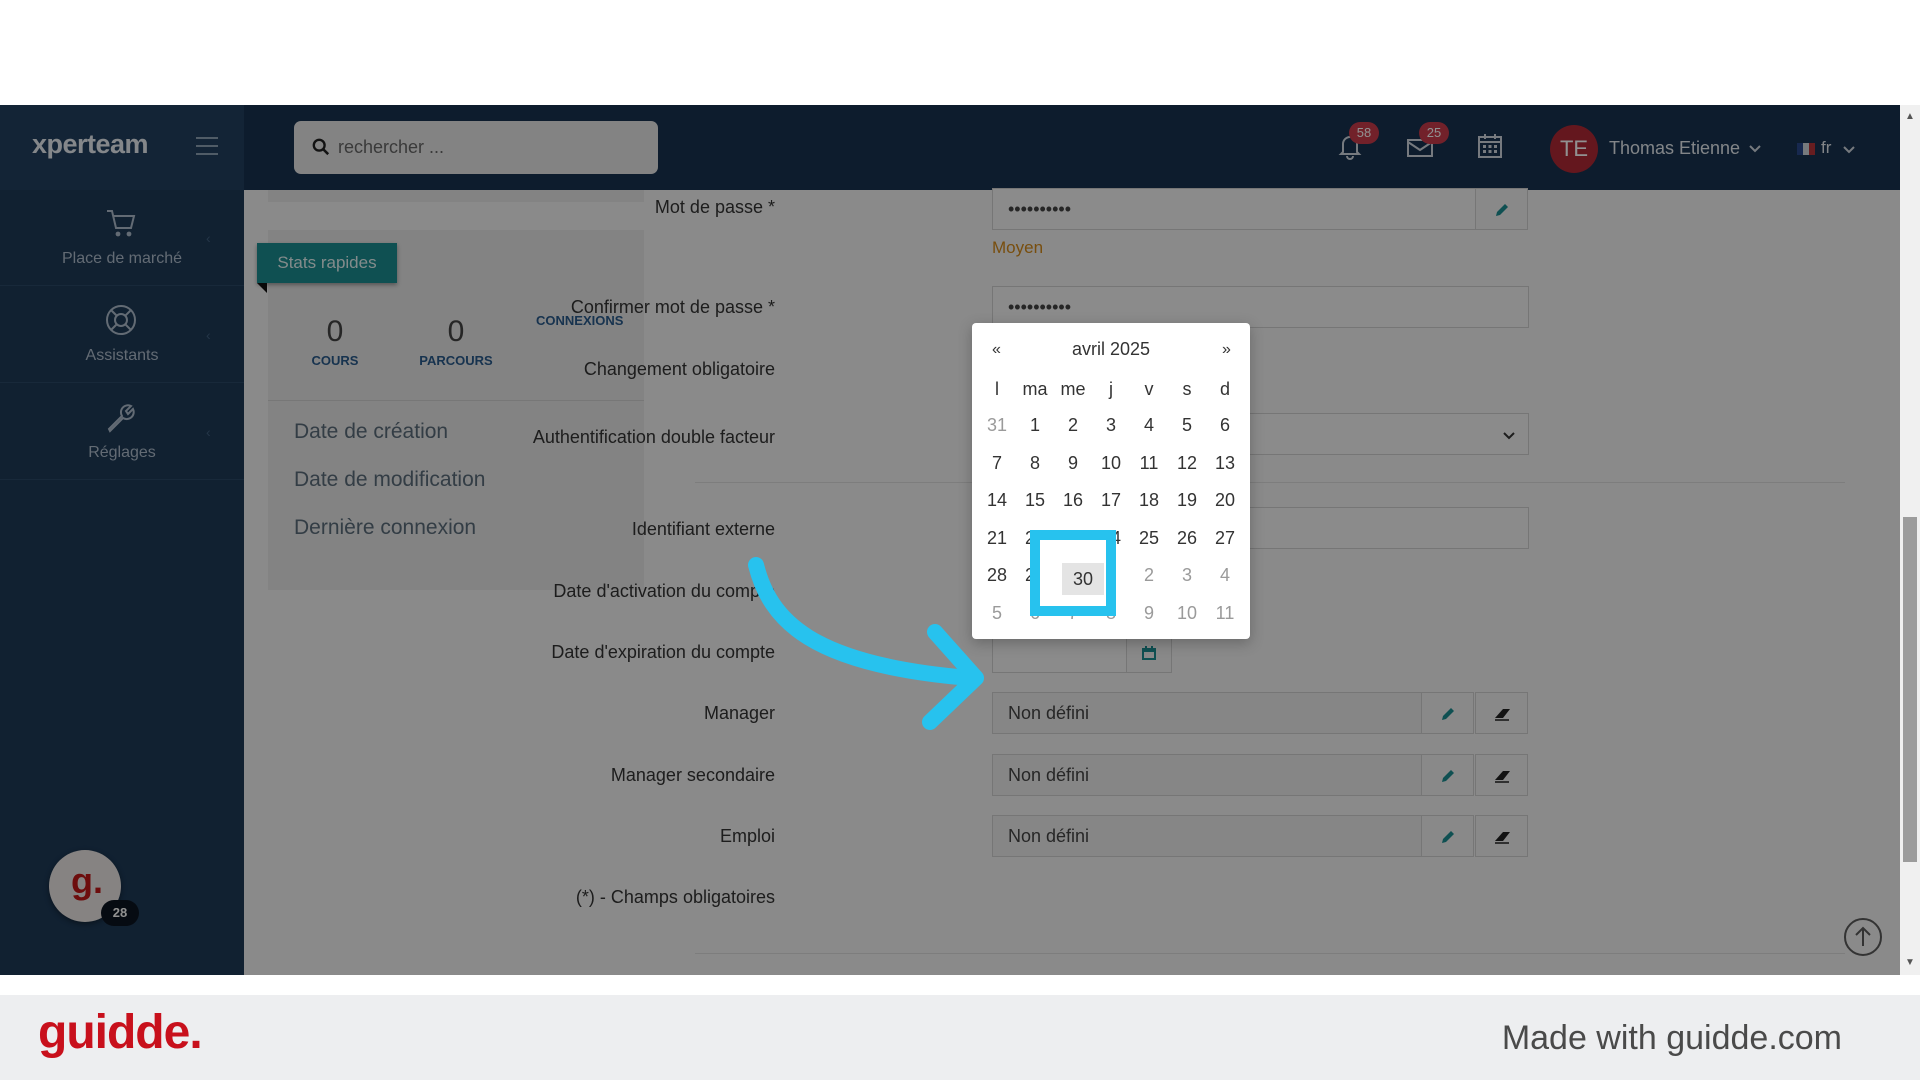 This screenshot has height=1080, width=1920. Describe the element at coordinates (1035, 464) in the screenshot. I see `calendar-day: 8` at that location.